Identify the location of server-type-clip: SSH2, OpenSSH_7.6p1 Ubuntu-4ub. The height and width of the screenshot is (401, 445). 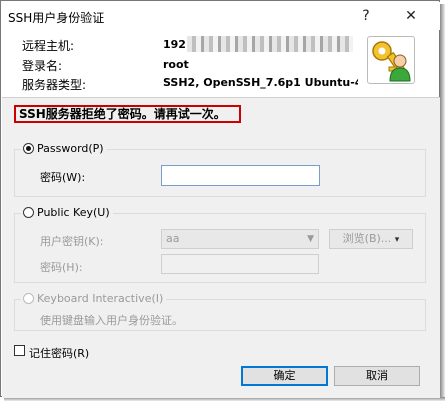
(260, 83).